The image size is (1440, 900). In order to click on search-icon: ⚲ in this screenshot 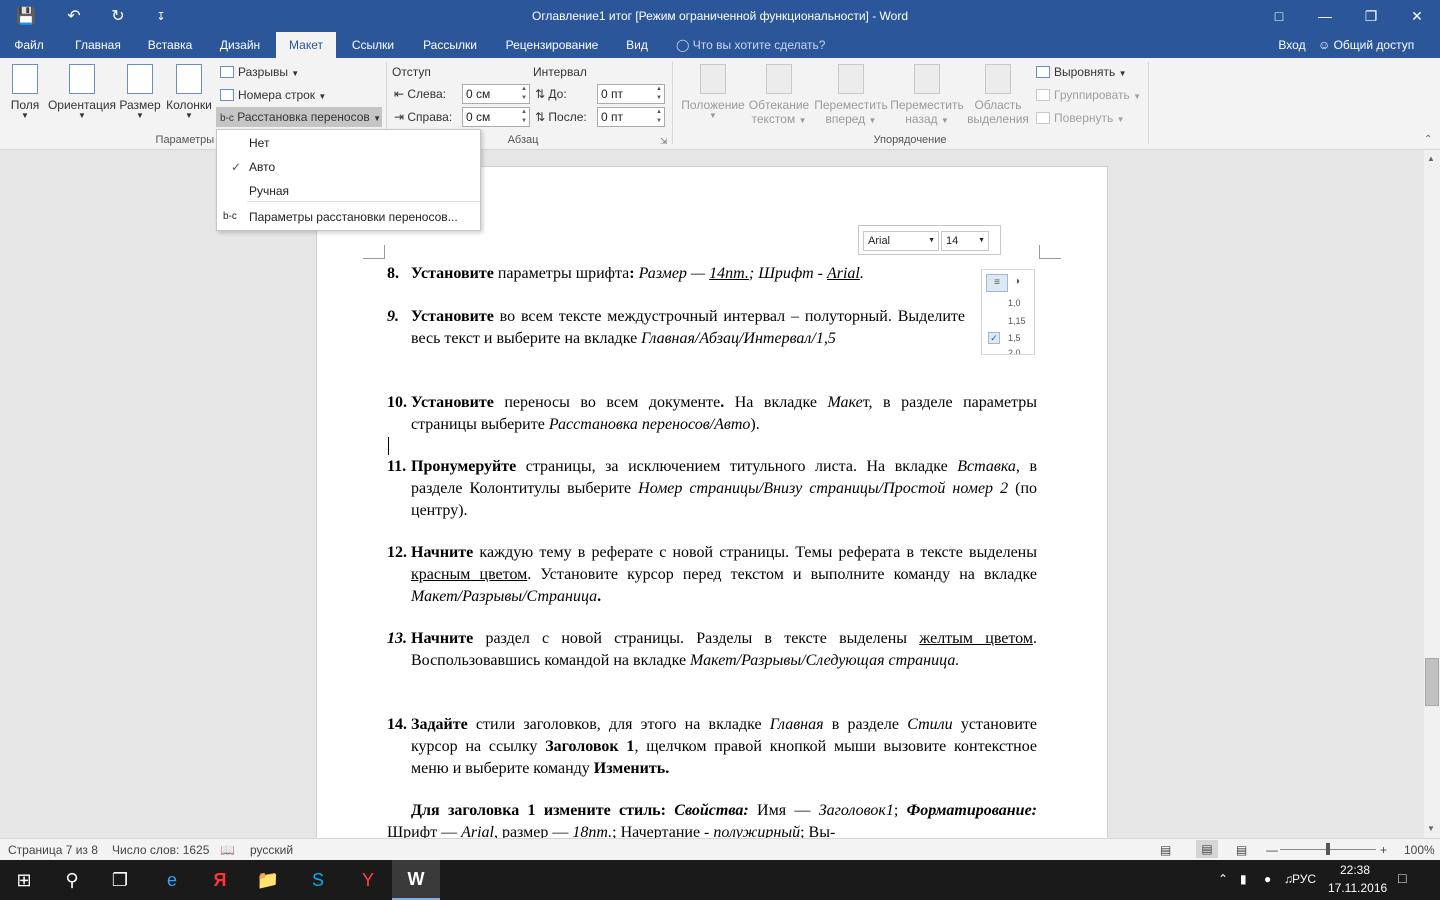, I will do `click(72, 880)`.